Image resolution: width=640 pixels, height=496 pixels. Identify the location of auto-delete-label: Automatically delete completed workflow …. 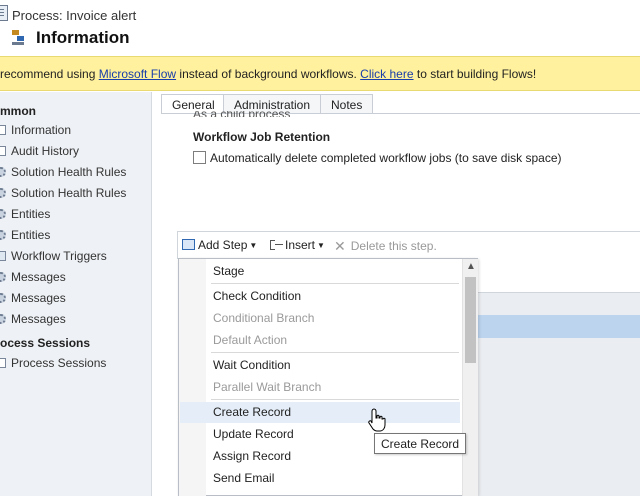
(386, 158).